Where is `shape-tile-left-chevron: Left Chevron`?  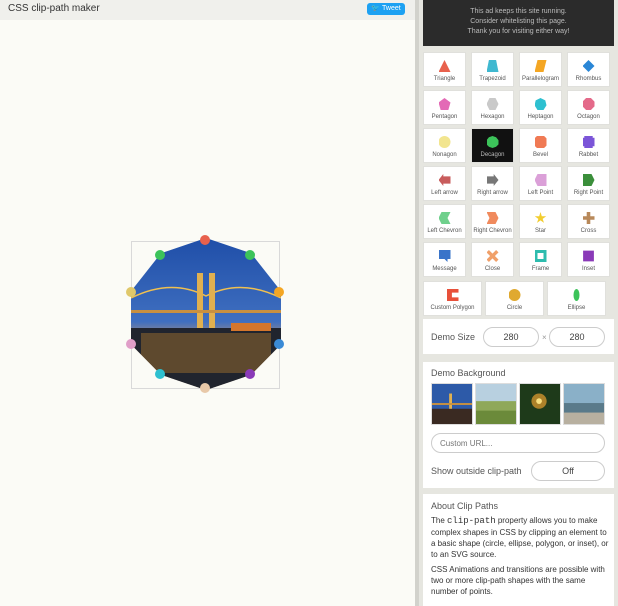
shape-tile-left-chevron: Left Chevron is located at coordinates (444, 221).